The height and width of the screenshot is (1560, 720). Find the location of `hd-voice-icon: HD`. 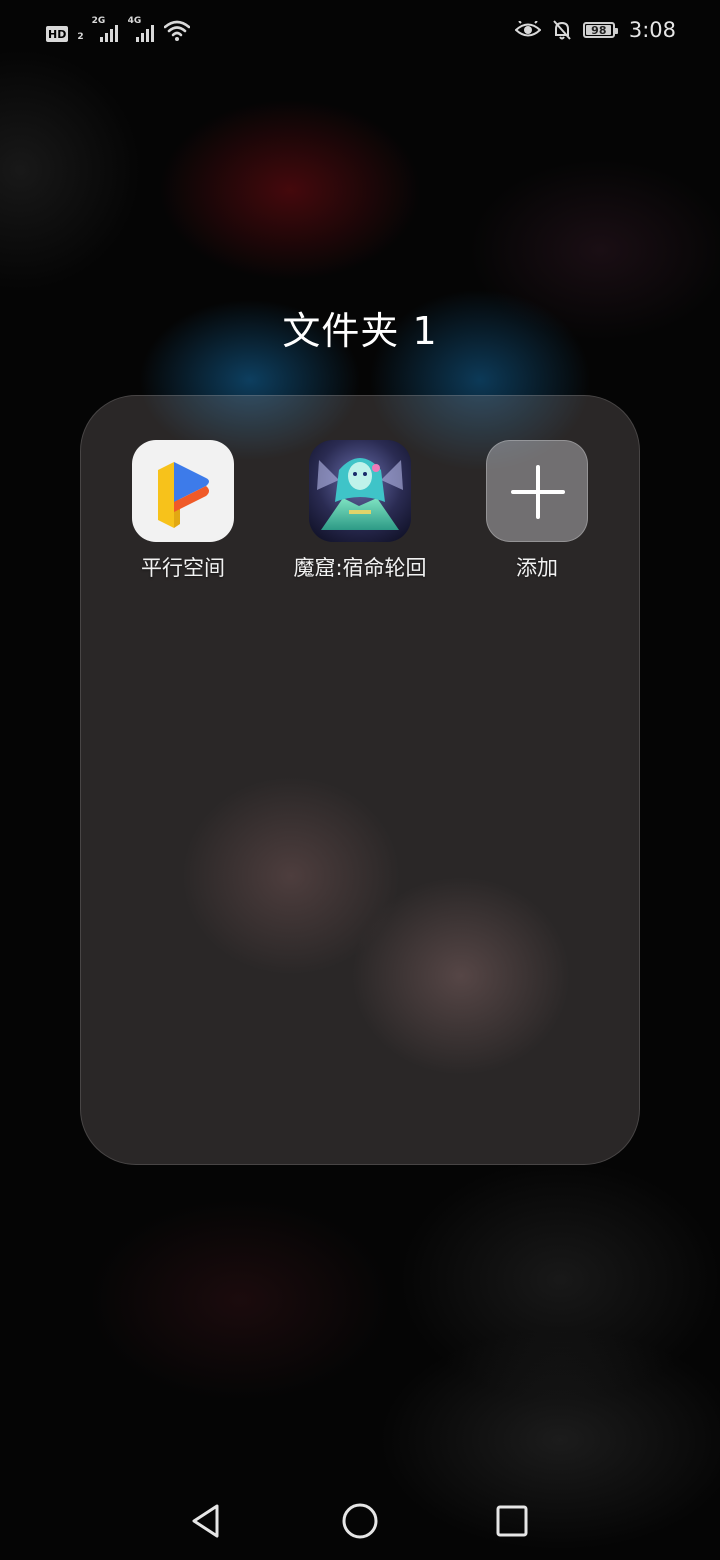

hd-voice-icon: HD is located at coordinates (57, 34).